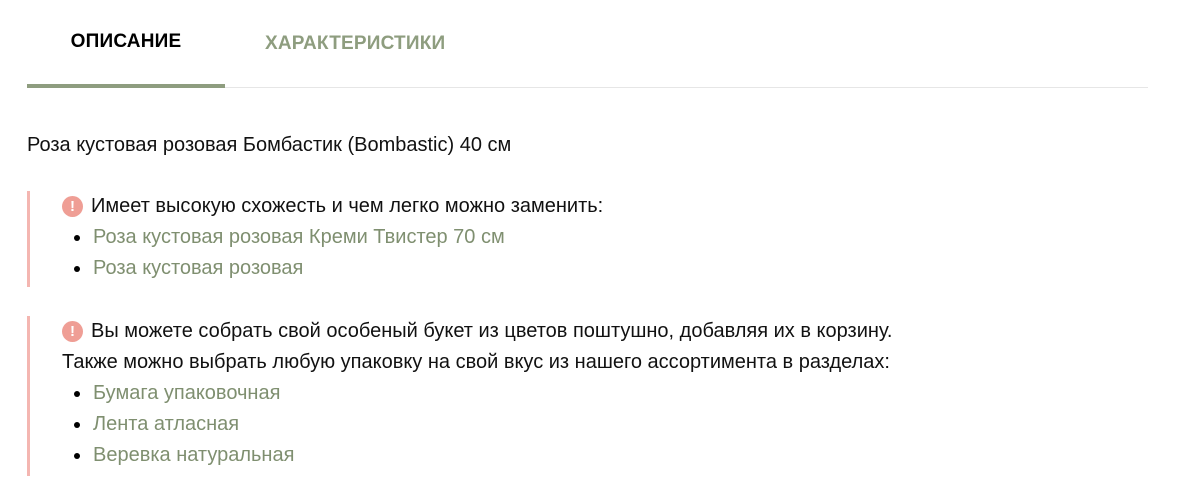 The height and width of the screenshot is (500, 1200). I want to click on list-item: Роза кустовая розовая, so click(544, 268).